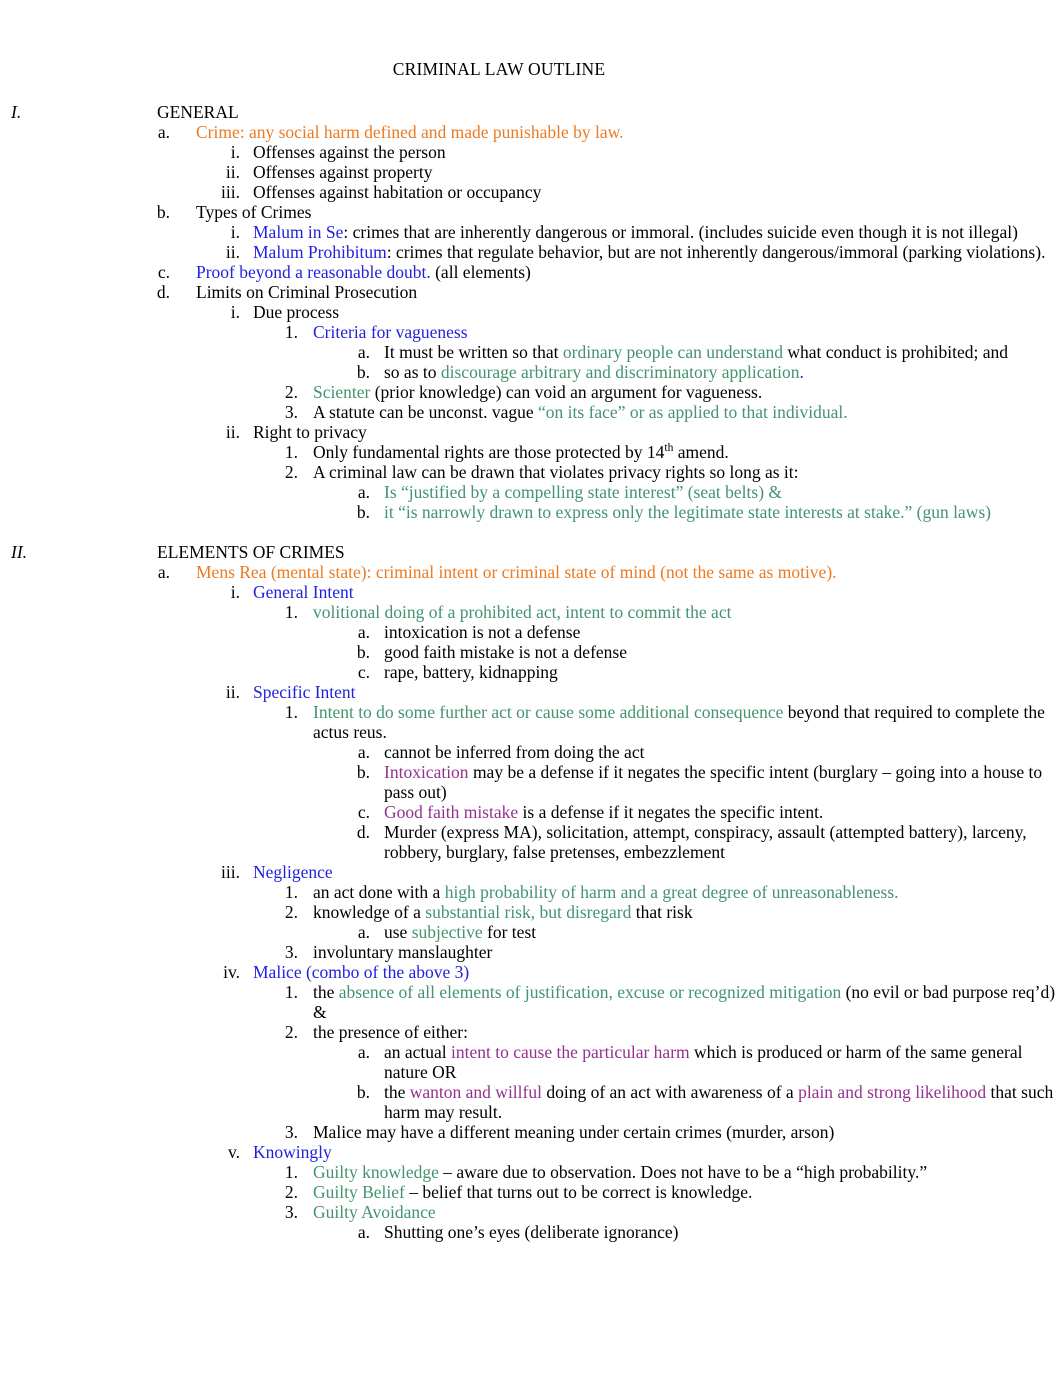 The height and width of the screenshot is (1377, 1062). What do you see at coordinates (284, 571) in the screenshot?
I see `term-mens-rea: Mens Rea (mental state):` at bounding box center [284, 571].